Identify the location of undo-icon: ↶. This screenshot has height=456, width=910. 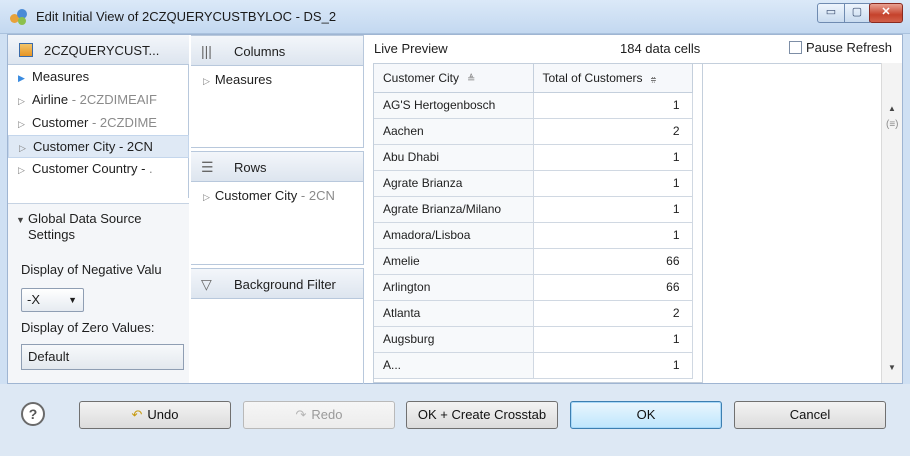
(137, 414).